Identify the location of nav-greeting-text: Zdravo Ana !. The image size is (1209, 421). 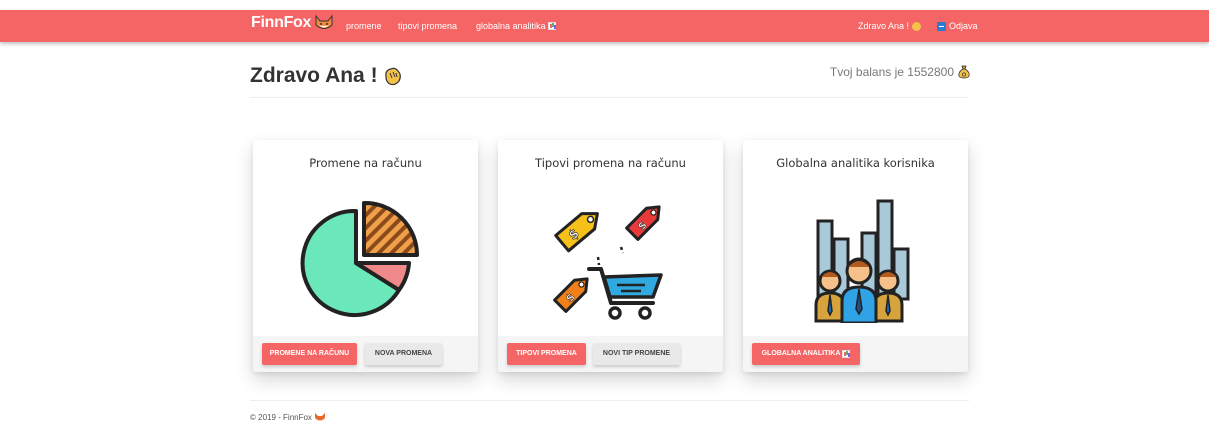
(884, 26).